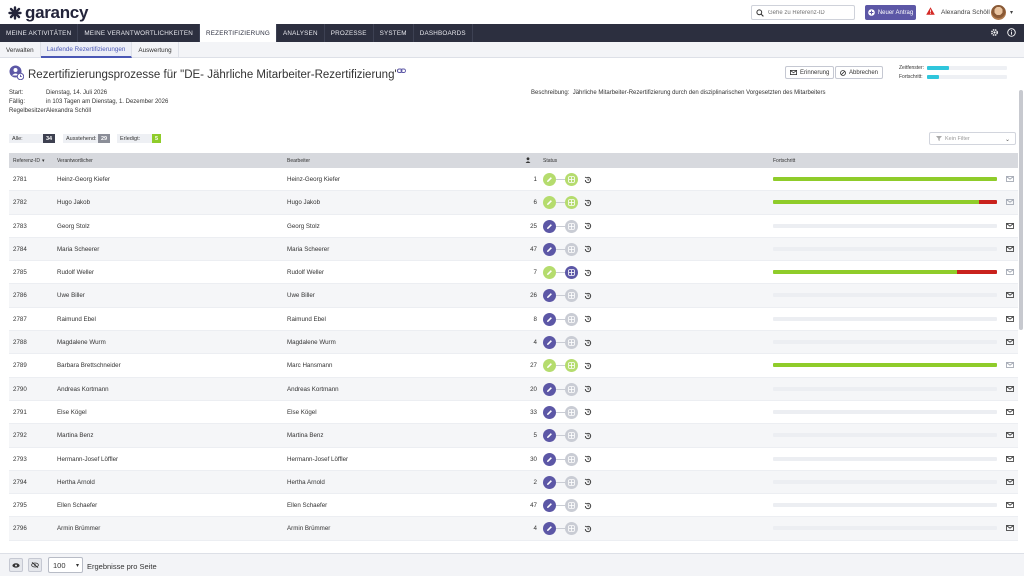  What do you see at coordinates (513, 389) in the screenshot?
I see `table-row: 2790 Andreas Kortmann Andreas Kortmann 20` at bounding box center [513, 389].